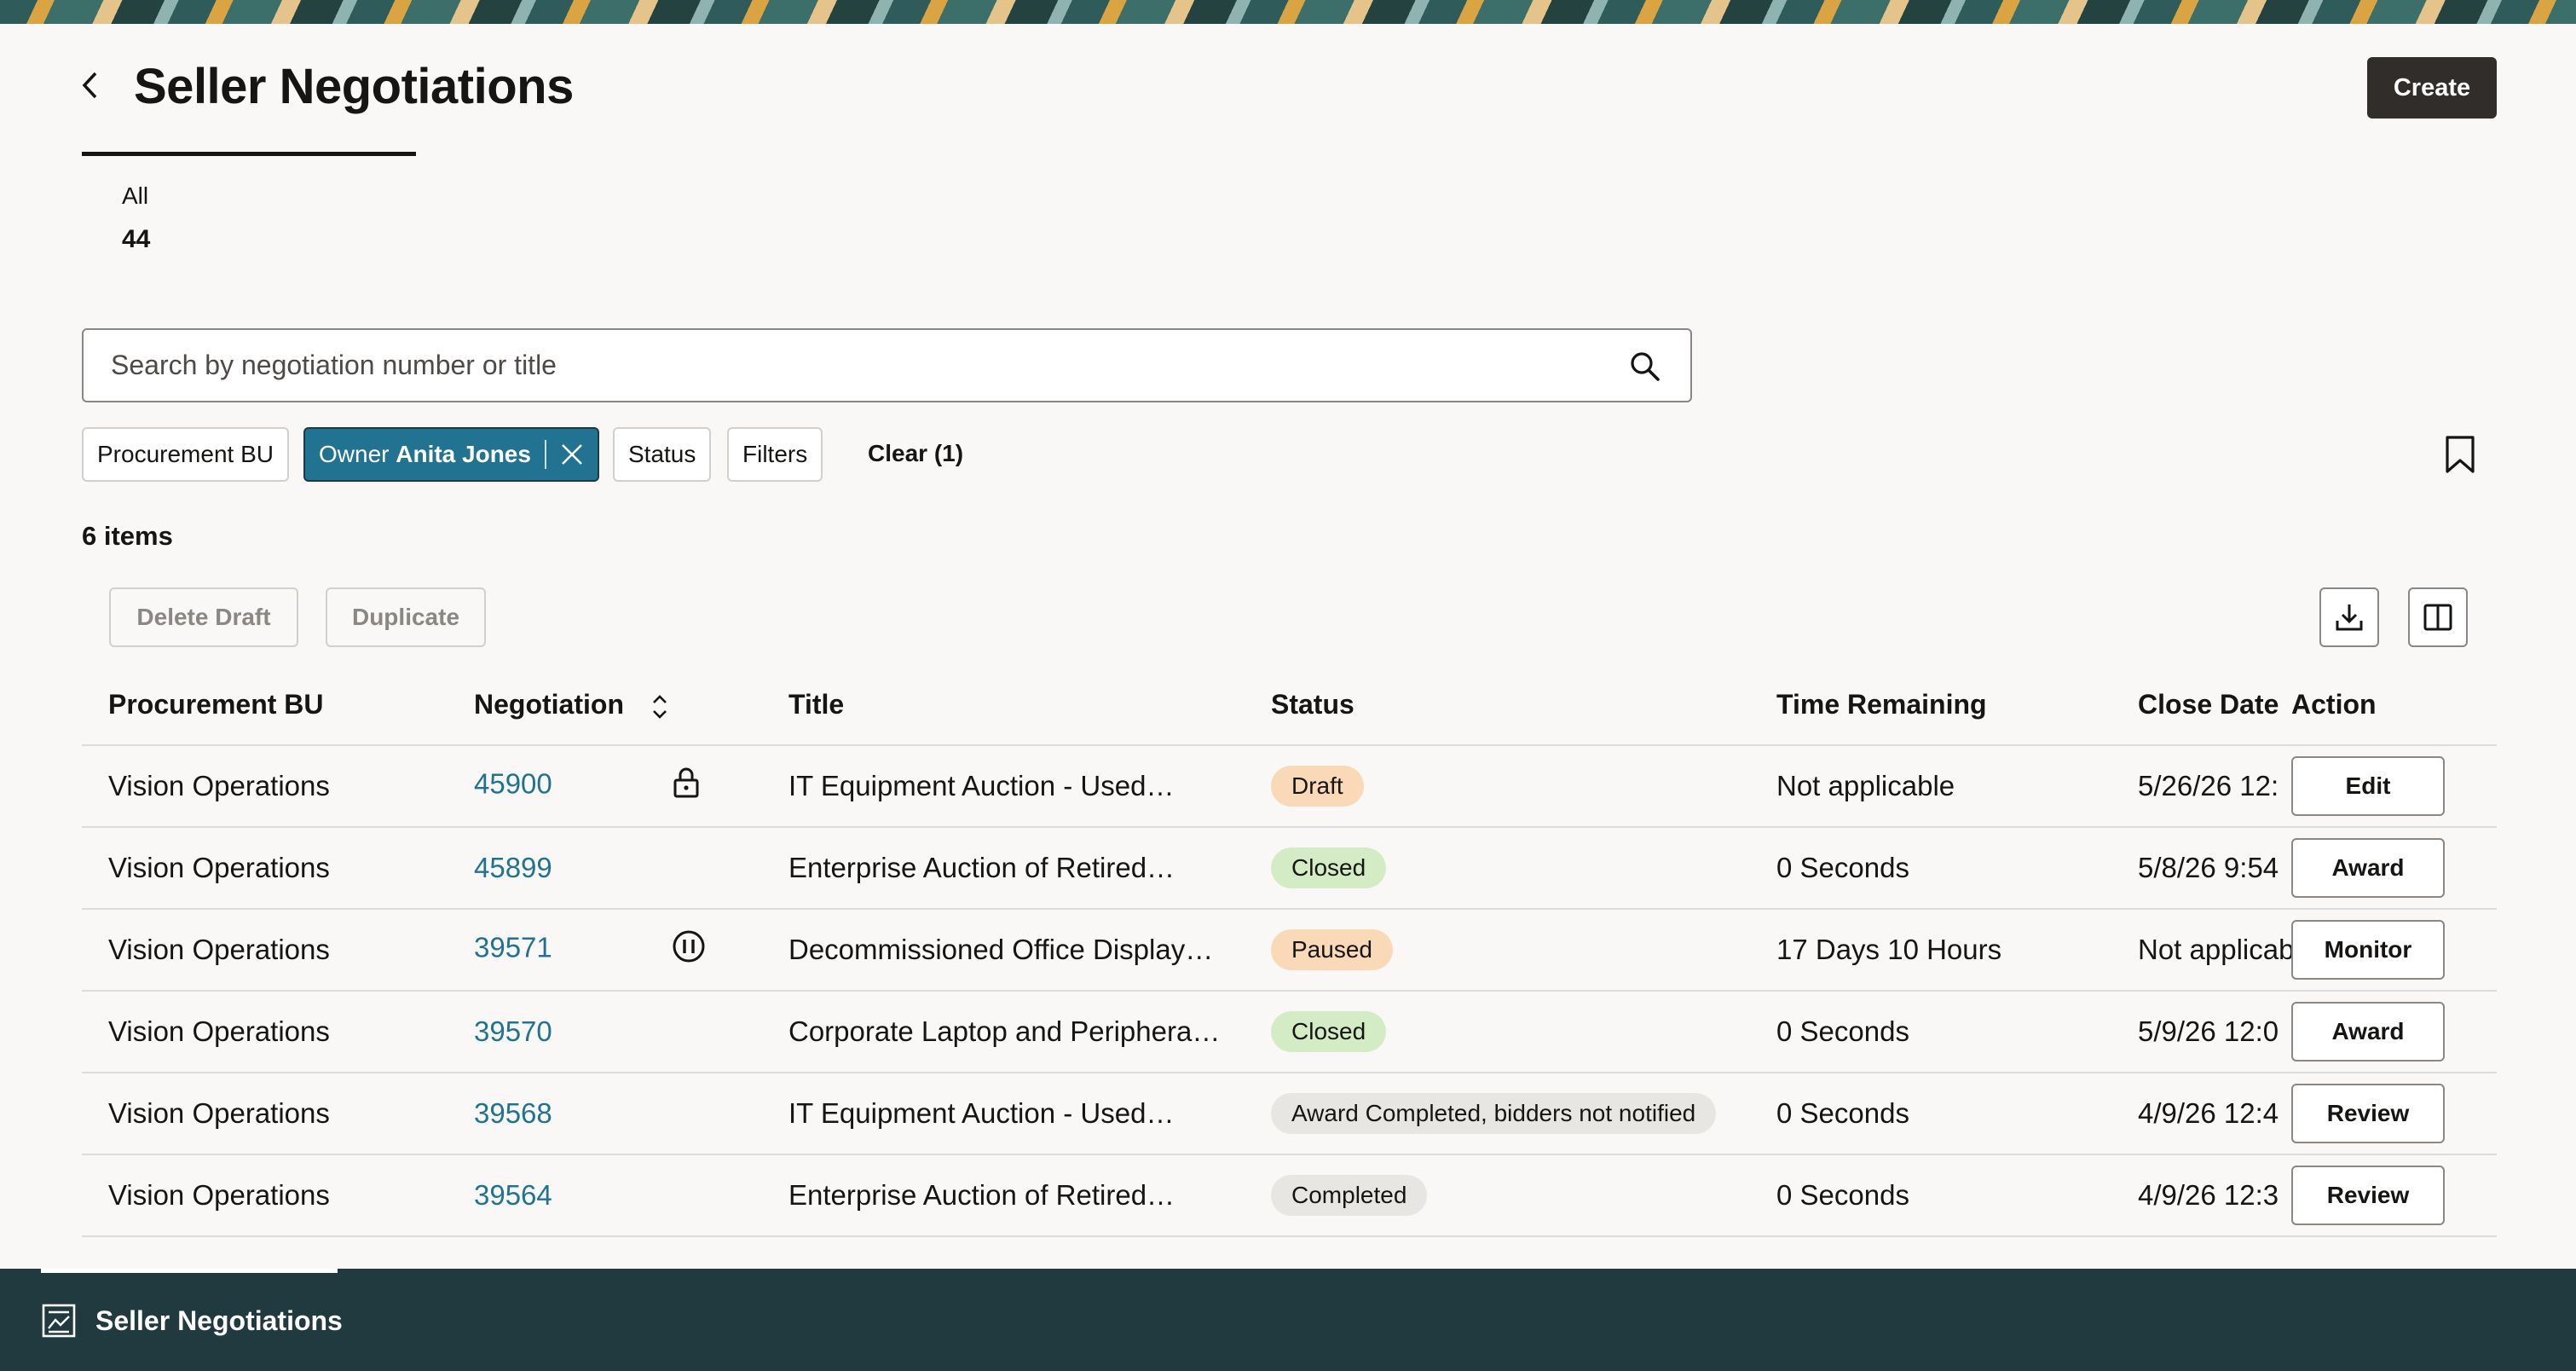  Describe the element at coordinates (2432, 88) in the screenshot. I see `create-button: Create` at that location.